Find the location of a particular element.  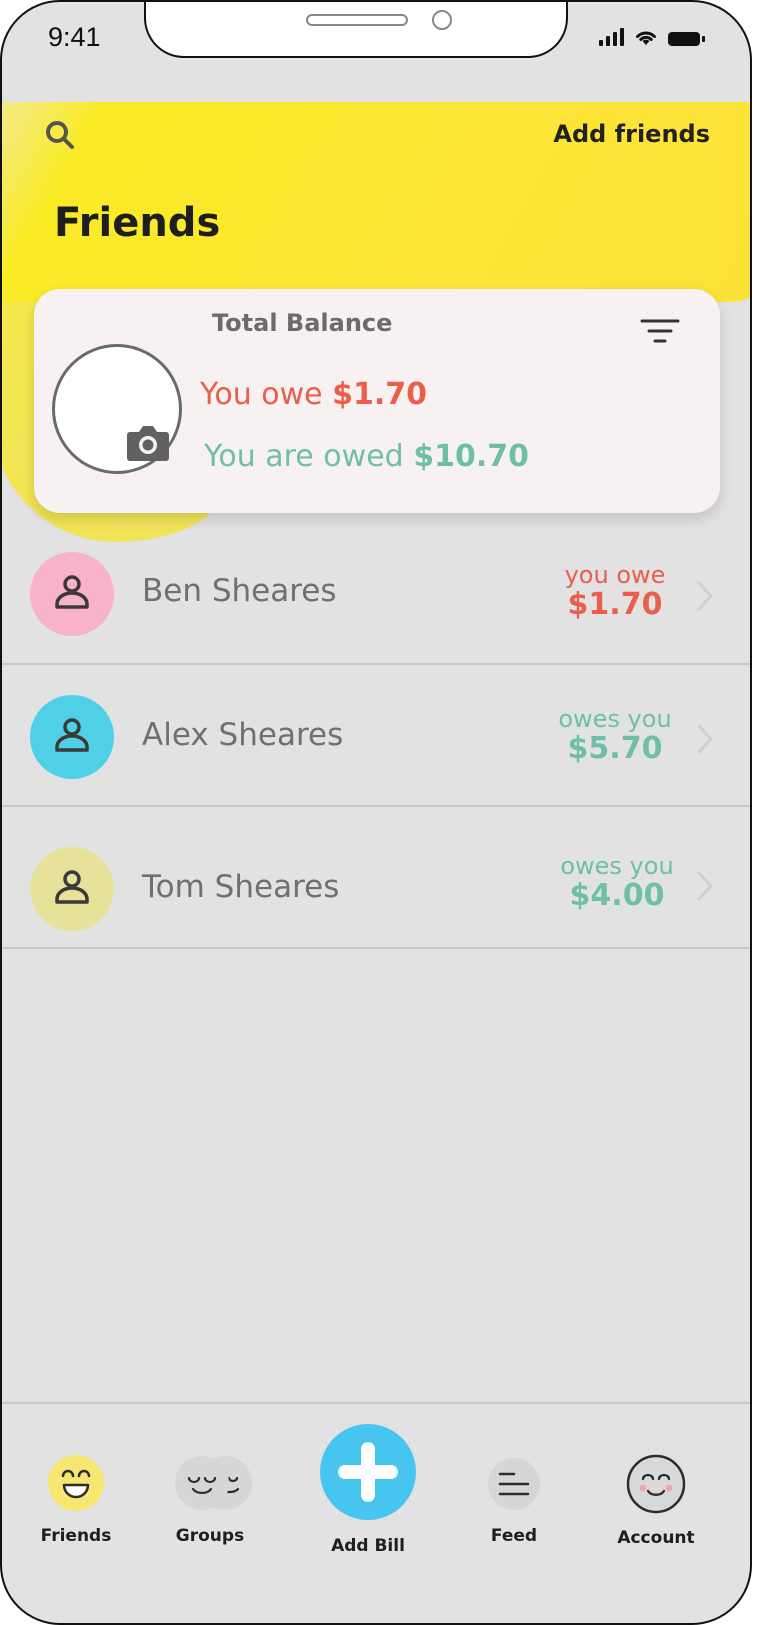

add-bill-button is located at coordinates (368, 1472).